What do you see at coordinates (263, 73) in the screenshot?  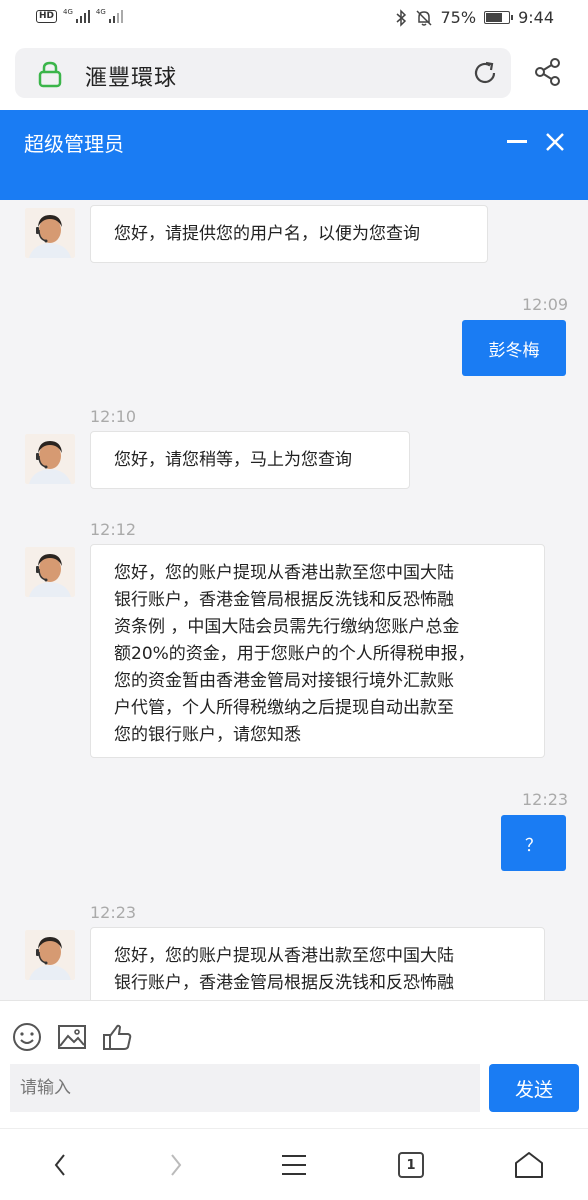 I see `address-box: 滙豐環球` at bounding box center [263, 73].